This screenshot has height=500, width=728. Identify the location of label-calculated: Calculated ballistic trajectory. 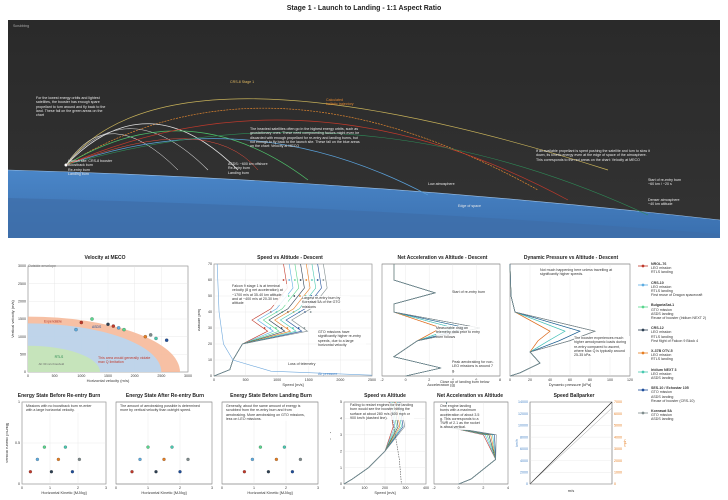
(340, 102).